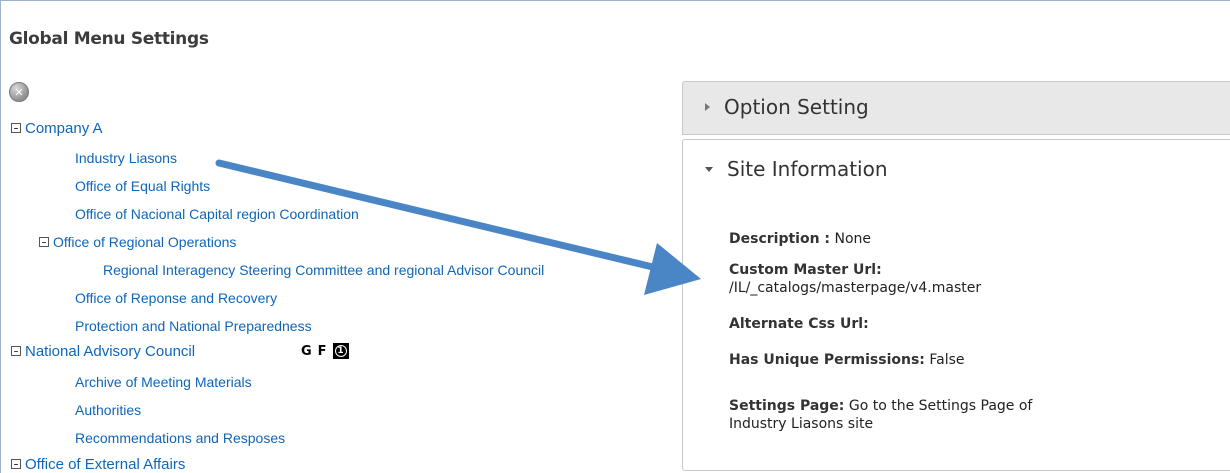 This screenshot has width=1230, height=473. What do you see at coordinates (787, 406) in the screenshot?
I see `settings-page-label: Settings Page:` at bounding box center [787, 406].